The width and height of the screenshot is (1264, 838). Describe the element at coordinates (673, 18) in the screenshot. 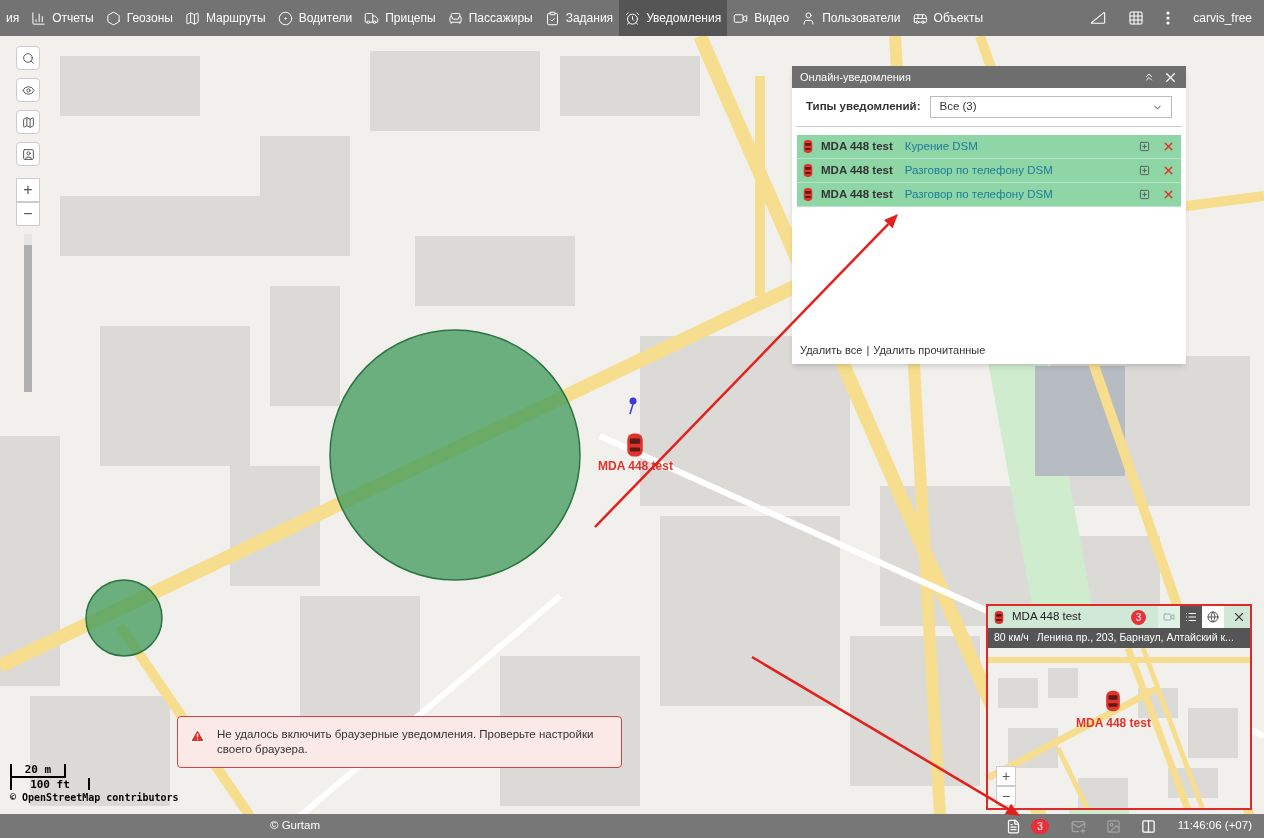

I see `nav-tab: Уведомления` at that location.